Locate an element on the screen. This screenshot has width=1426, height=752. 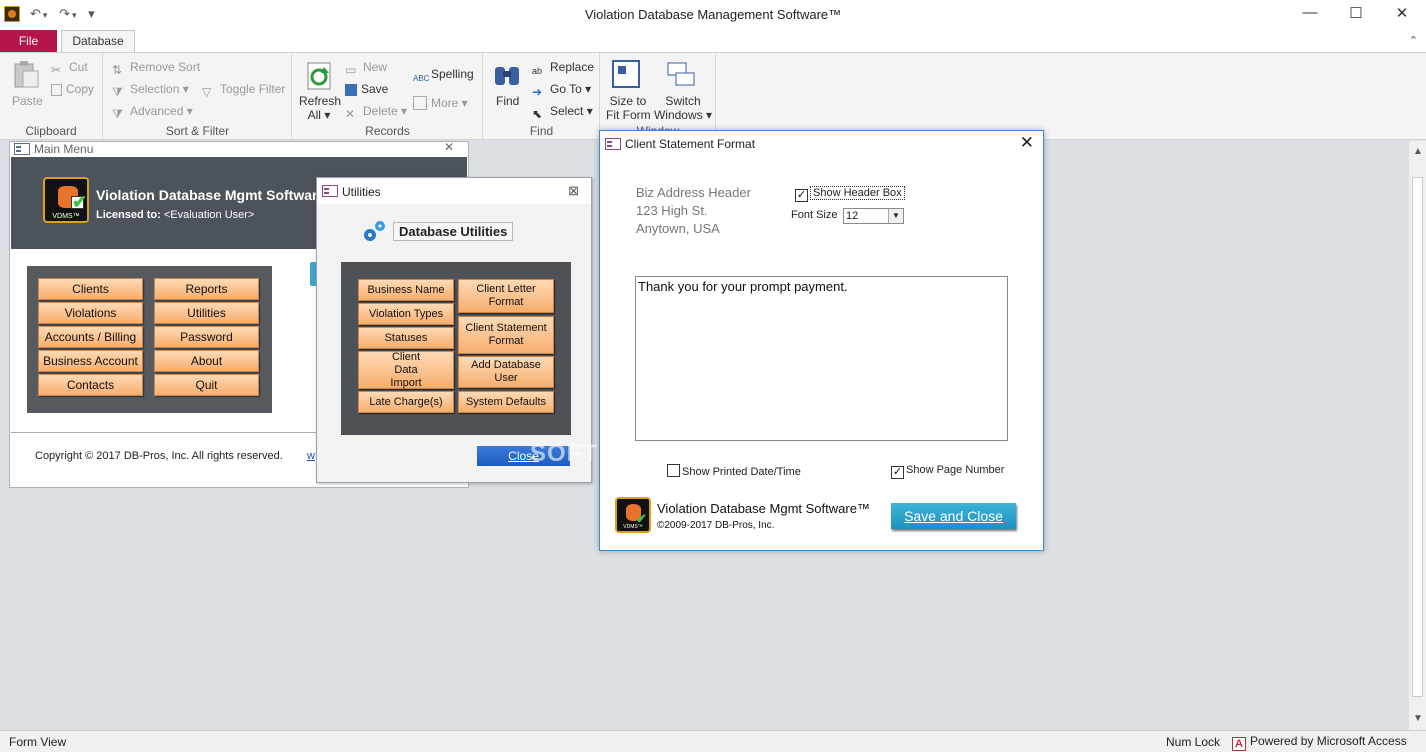
switch-windows-button: Switch Windows ▾ is located at coordinates (683, 108).